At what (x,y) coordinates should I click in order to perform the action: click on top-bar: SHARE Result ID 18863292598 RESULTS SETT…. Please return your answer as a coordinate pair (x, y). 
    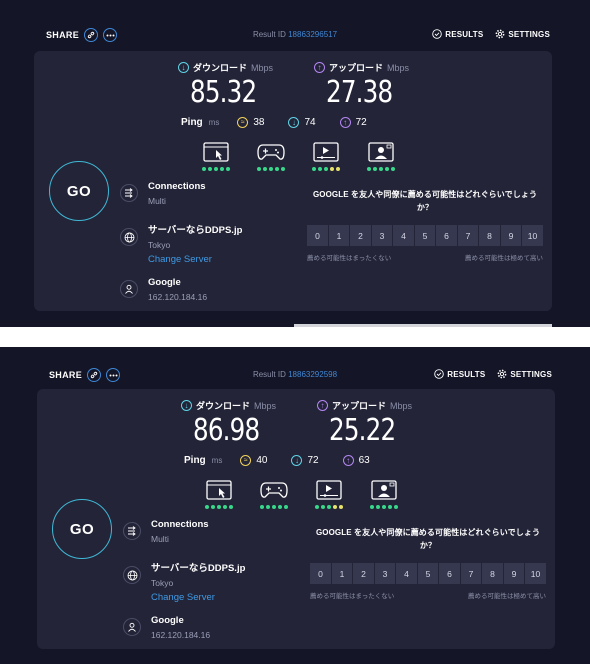
    Looking at the image, I should click on (295, 376).